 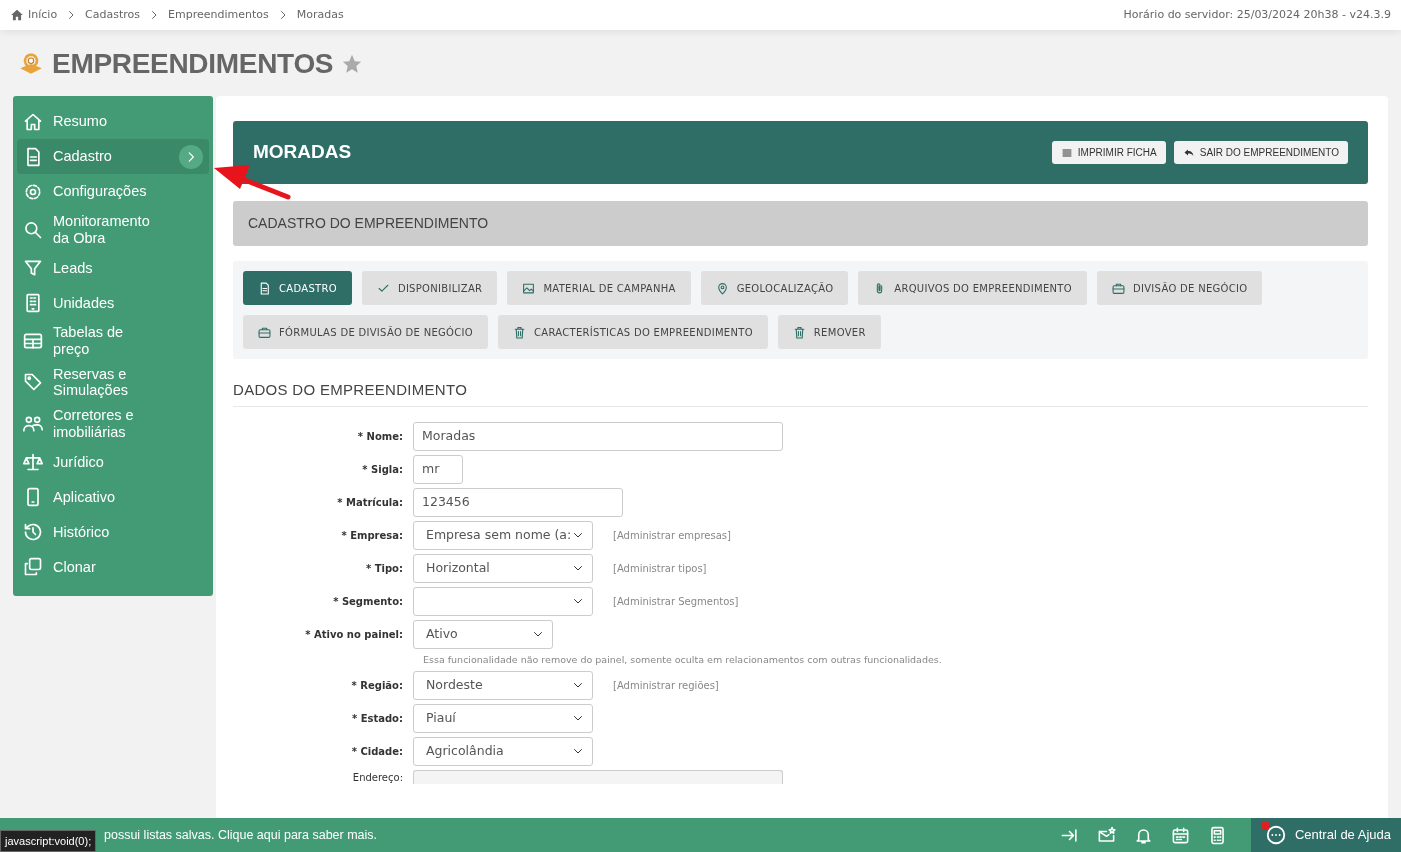 I want to click on admin-link: [Administrar Segmentos], so click(x=676, y=601).